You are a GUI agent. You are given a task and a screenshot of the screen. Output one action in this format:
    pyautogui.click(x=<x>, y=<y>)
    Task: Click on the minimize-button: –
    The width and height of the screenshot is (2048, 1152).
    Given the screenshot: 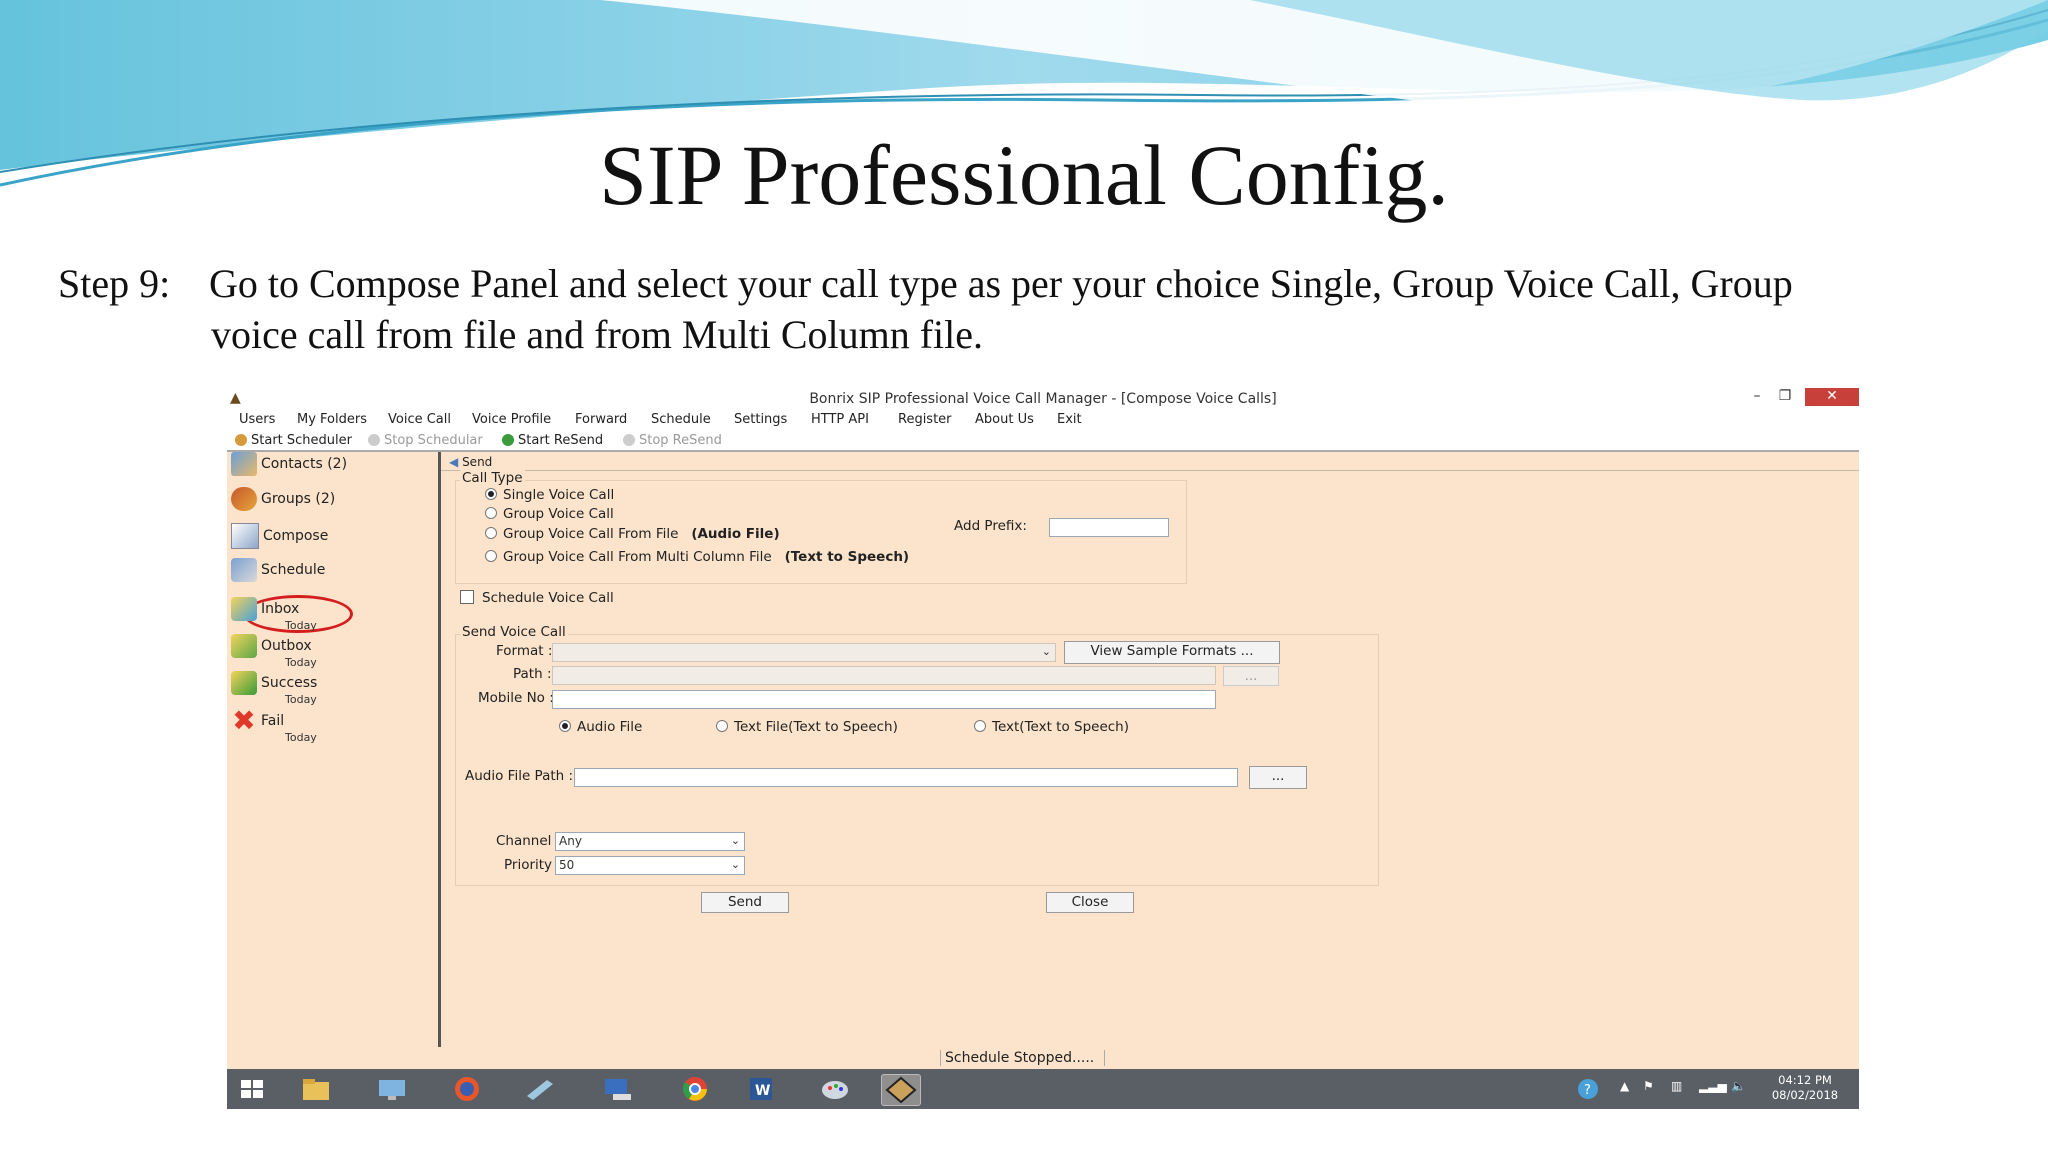 What is the action you would take?
    pyautogui.click(x=1757, y=397)
    